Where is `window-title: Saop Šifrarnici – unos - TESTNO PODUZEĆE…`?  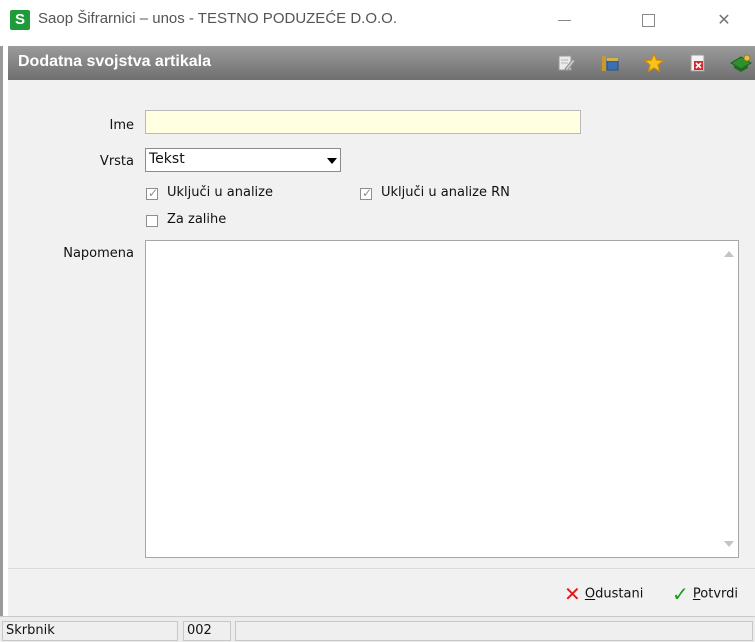
window-title: Saop Šifrarnici – unos - TESTNO PODUZEĆE… is located at coordinates (217, 18).